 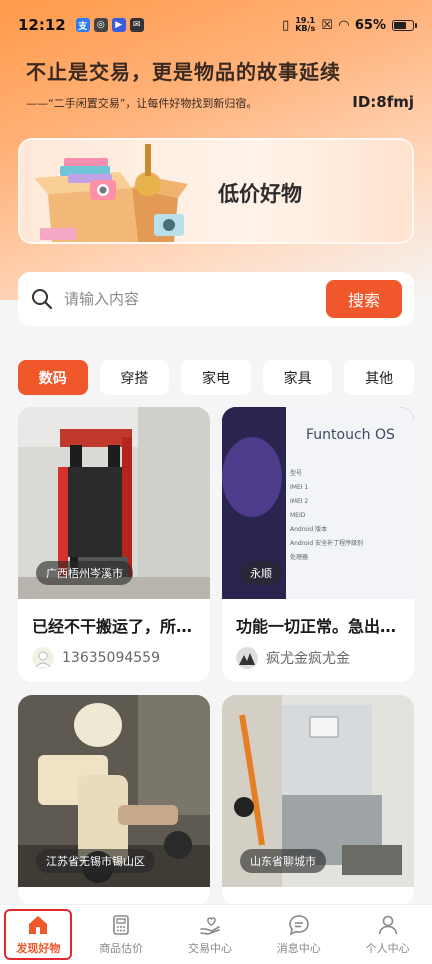 I want to click on product-photo: 江苏省无锡市锡山区, so click(x=114, y=791).